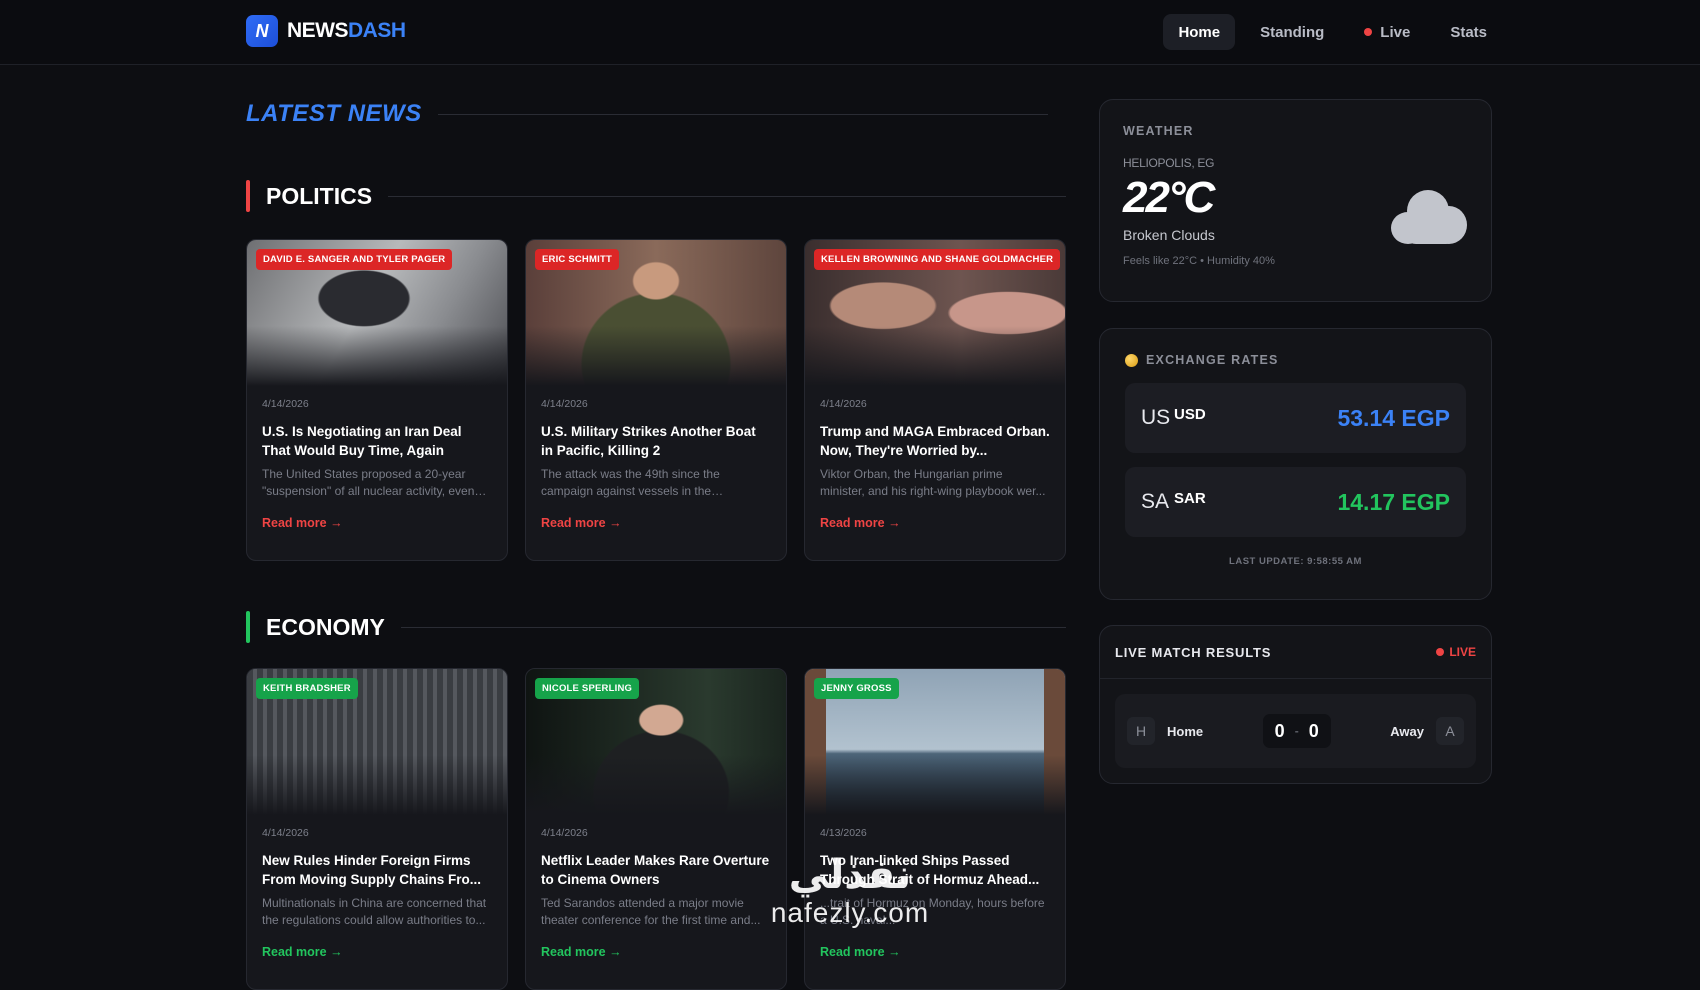  Describe the element at coordinates (377, 742) in the screenshot. I see `news-image: KEITH BRADSHER` at that location.